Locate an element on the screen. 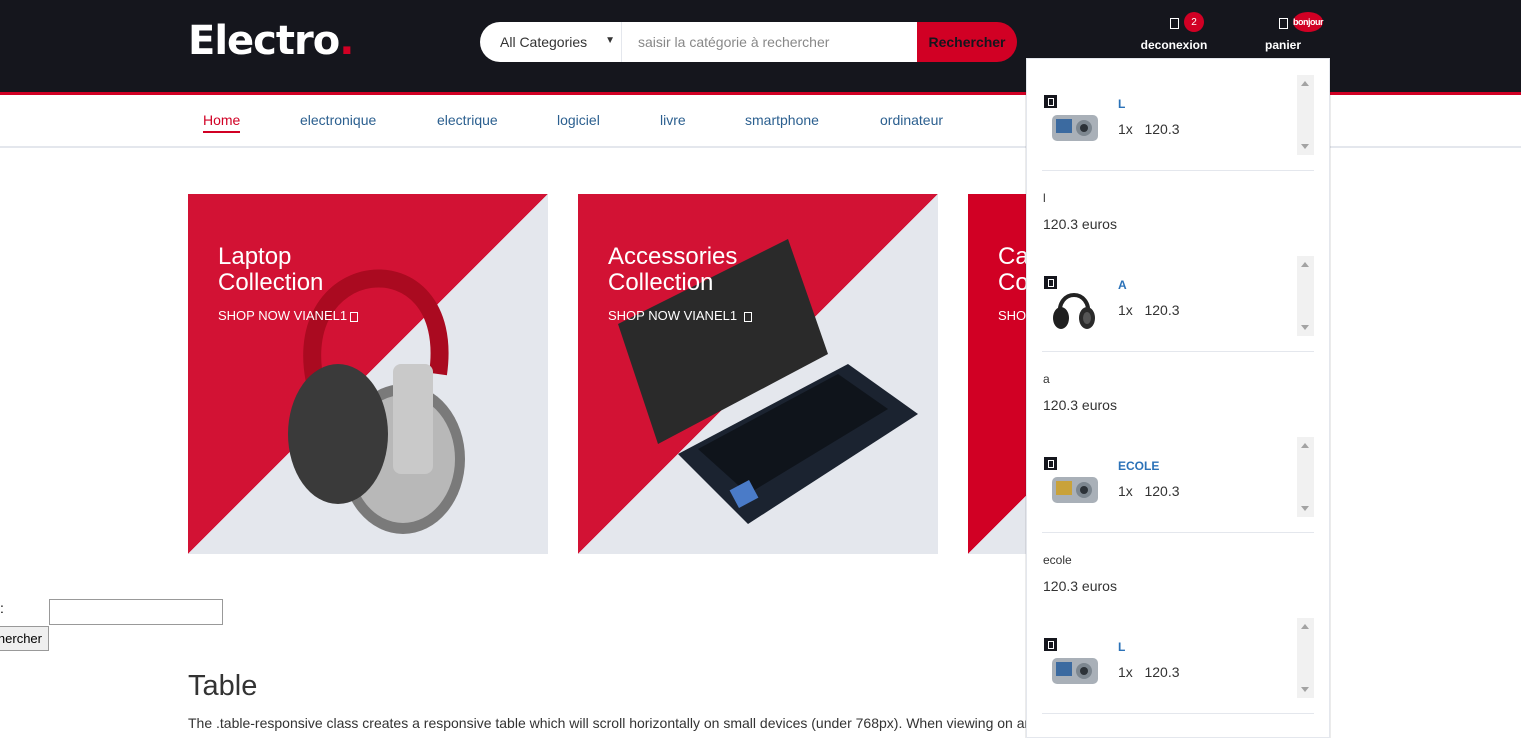 This screenshot has height=738, width=1521. cart-icon is located at coordinates (1283, 23).